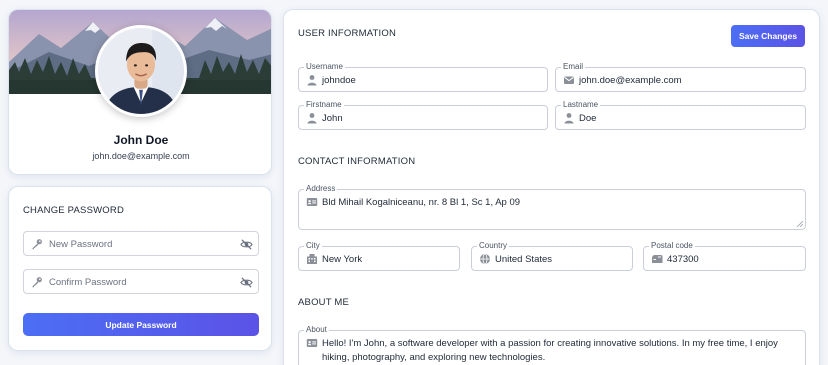 The image size is (828, 365). I want to click on globe-icon, so click(485, 259).